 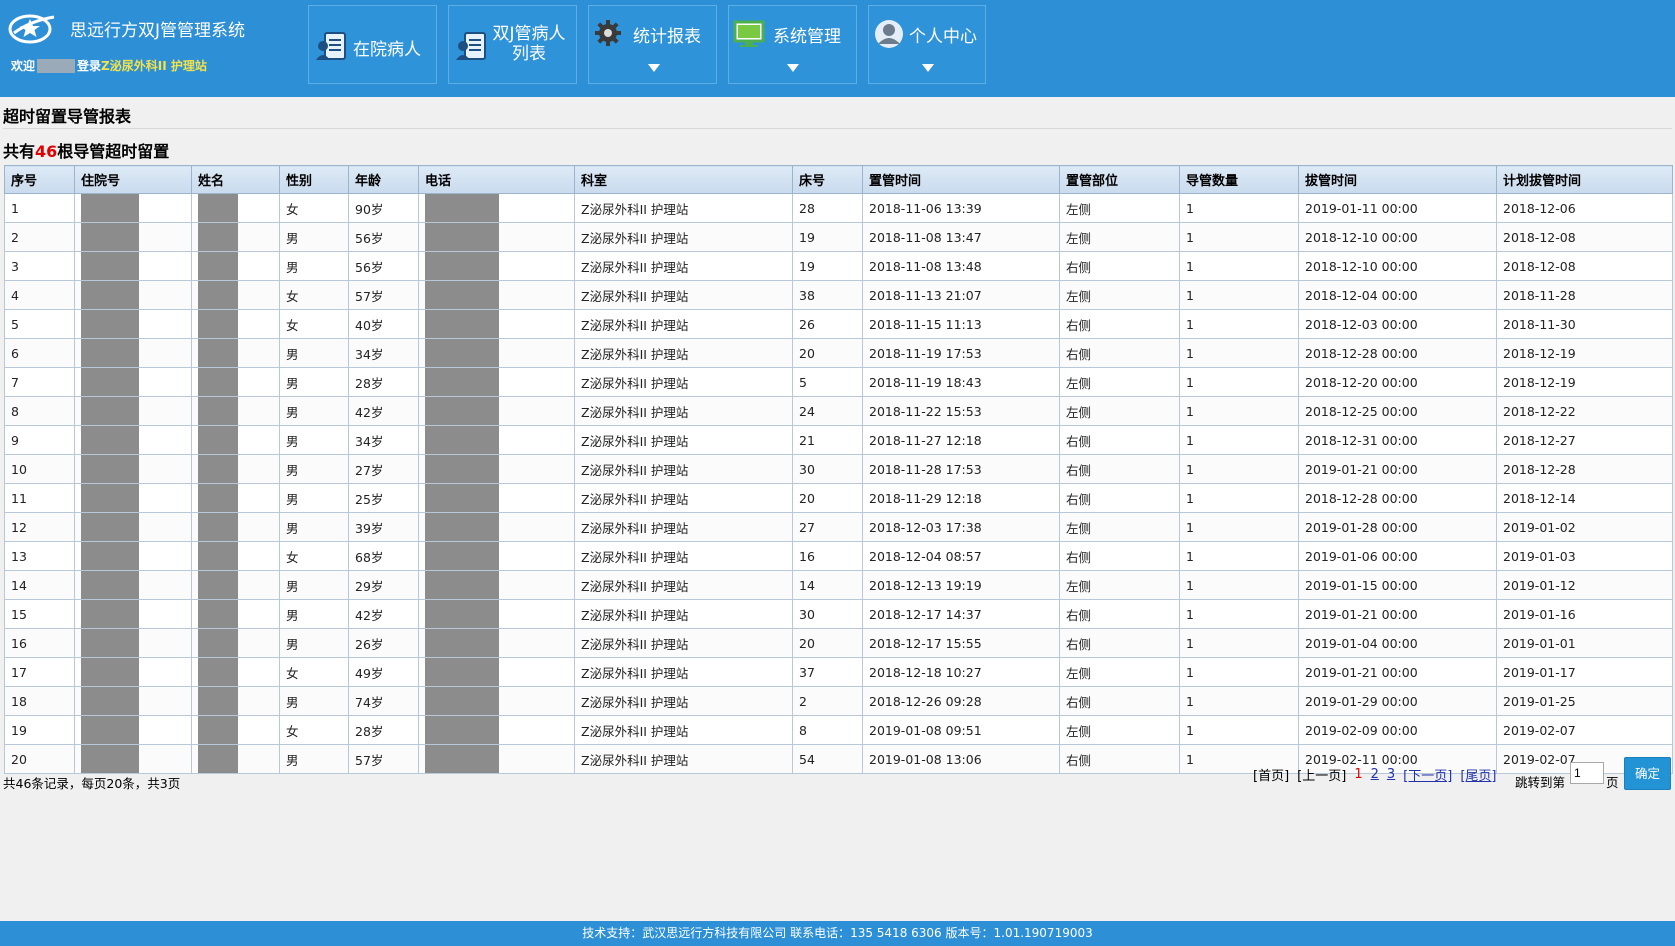 What do you see at coordinates (827, 324) in the screenshot?
I see `table-cell: 26` at bounding box center [827, 324].